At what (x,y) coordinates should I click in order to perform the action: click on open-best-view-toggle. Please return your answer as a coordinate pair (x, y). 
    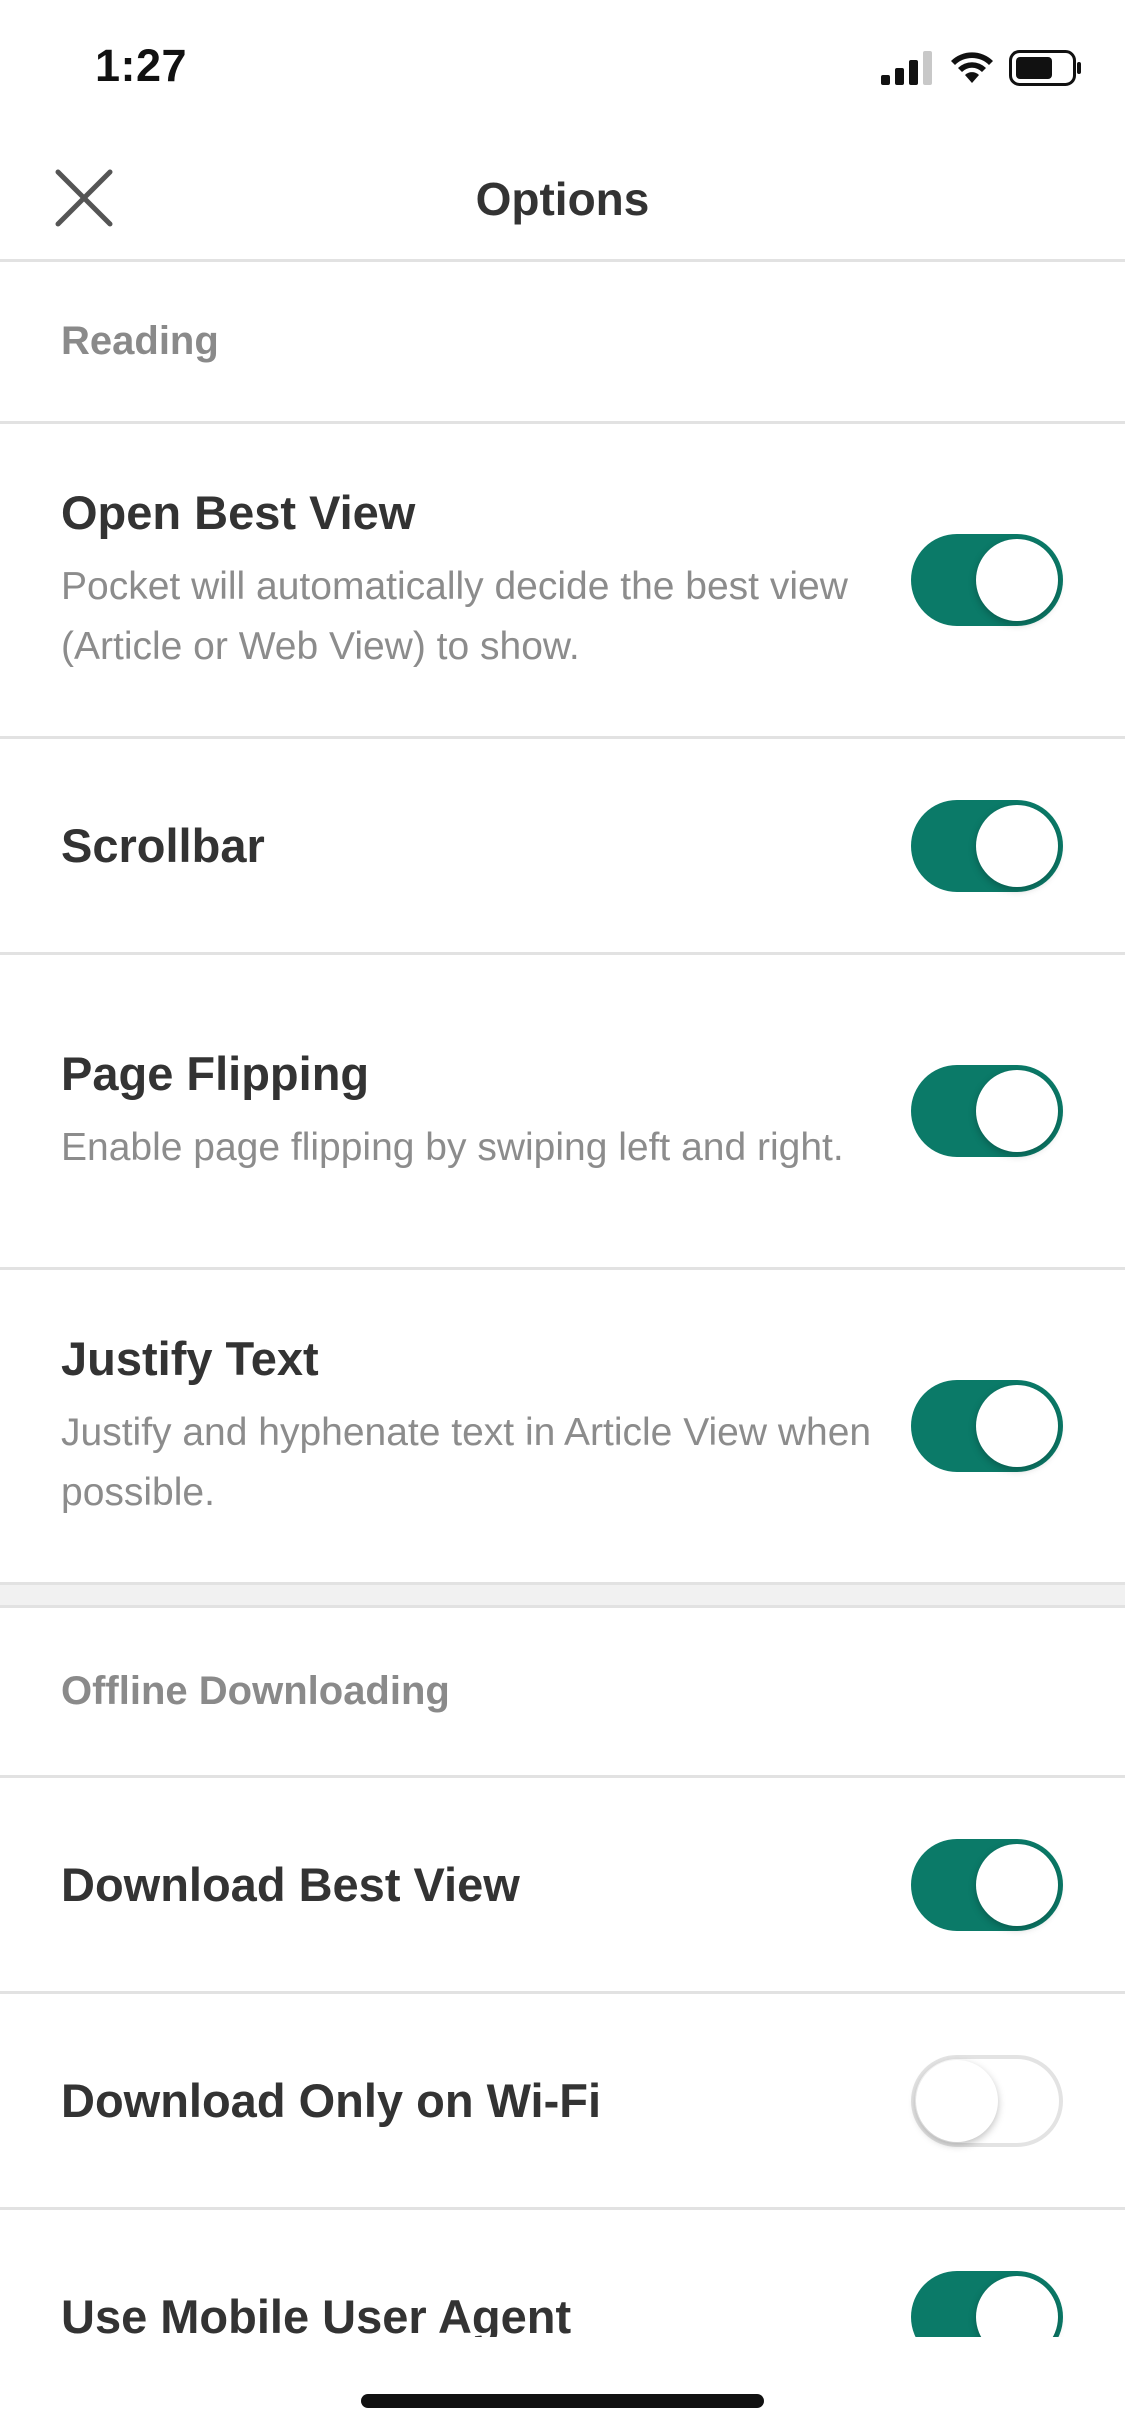
    Looking at the image, I should click on (987, 580).